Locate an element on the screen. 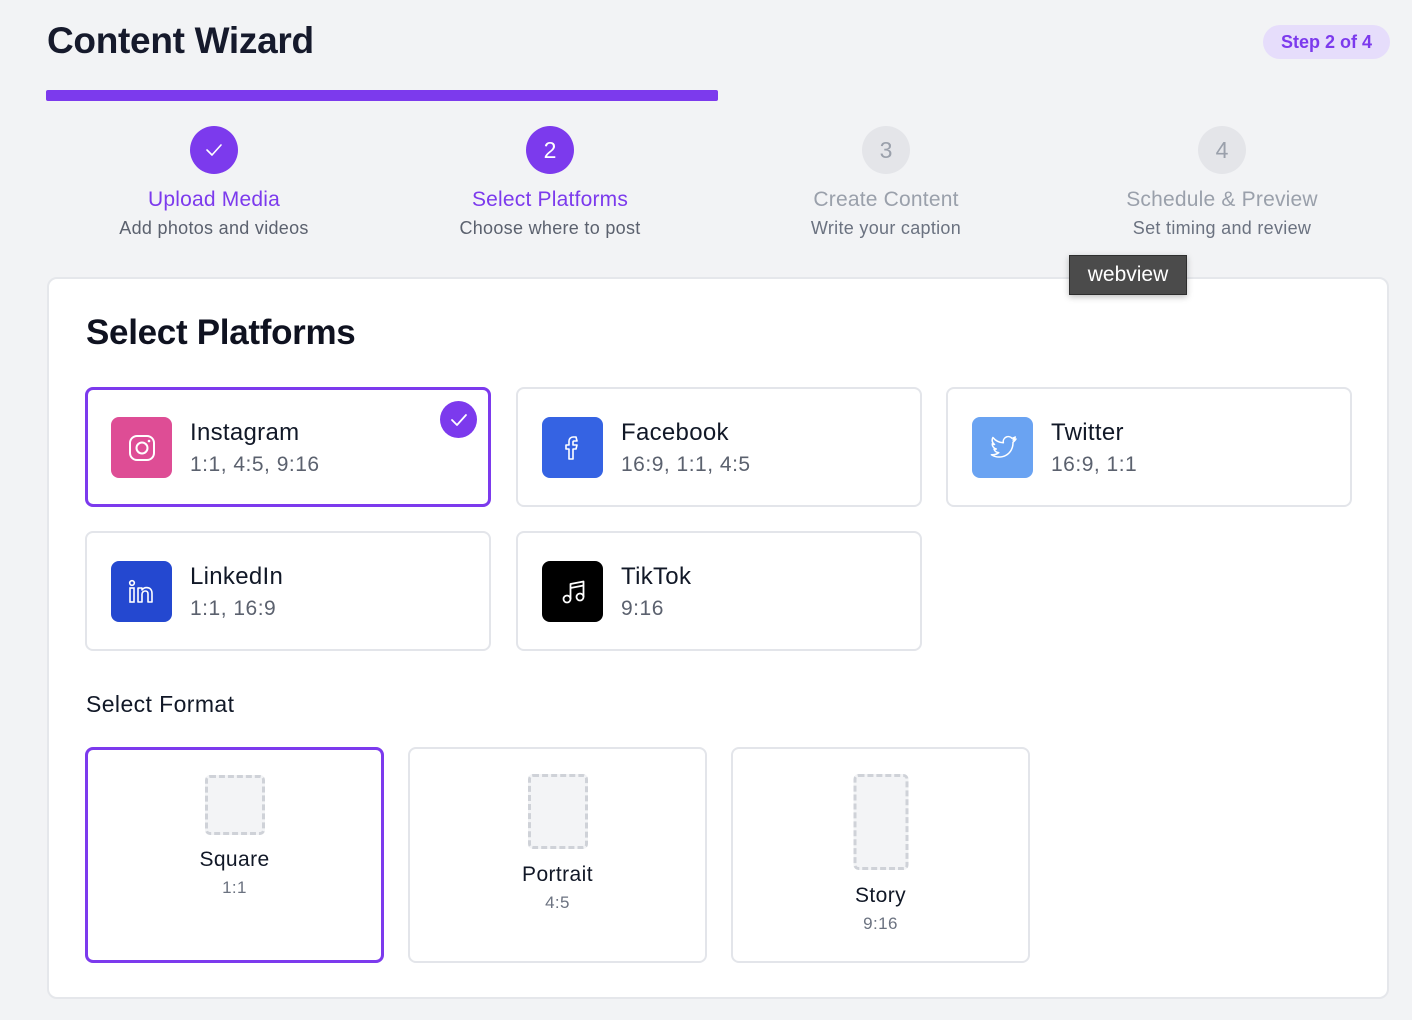  step-select-platforms: 2 Select Platforms Choose where to post is located at coordinates (550, 182).